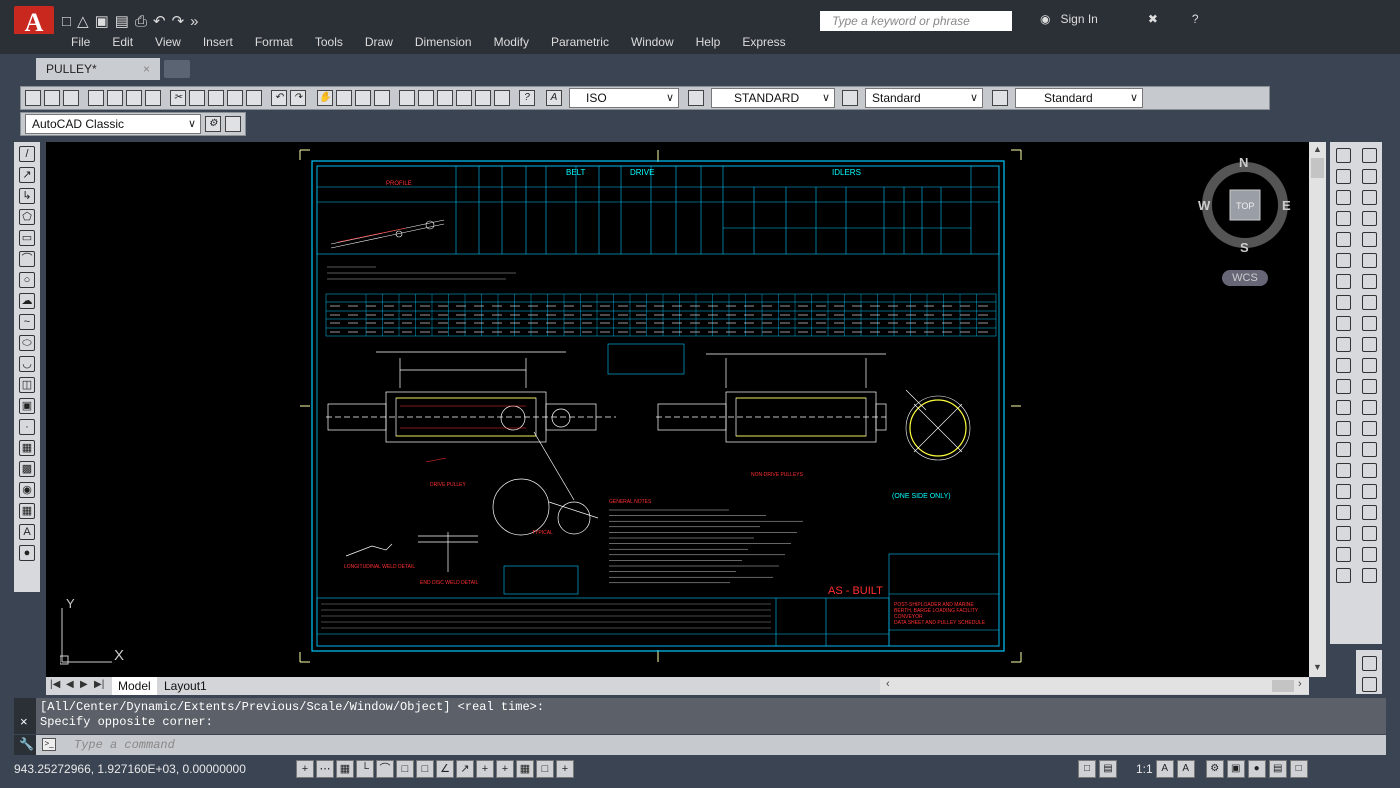  Describe the element at coordinates (27, 448) in the screenshot. I see `hatch-icon: ▦` at that location.